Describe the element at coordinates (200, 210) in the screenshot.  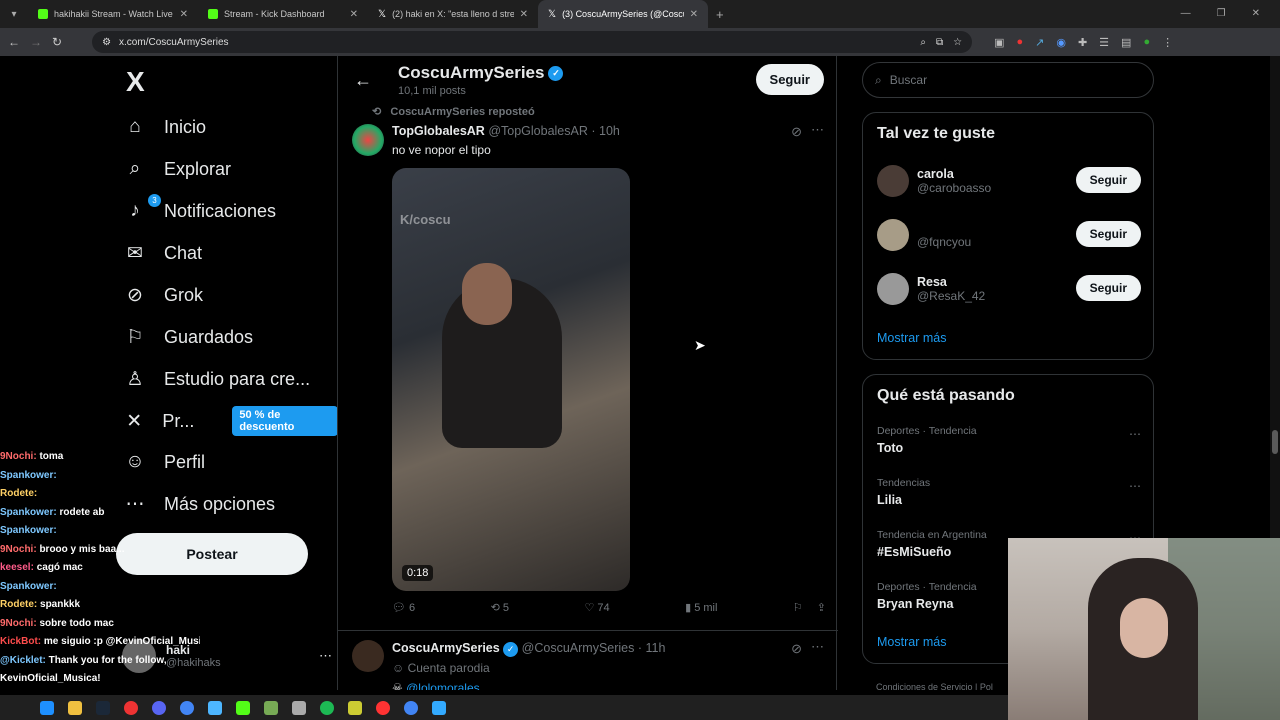
I see `nav-notifications: ♪ 3 Notificaciones` at that location.